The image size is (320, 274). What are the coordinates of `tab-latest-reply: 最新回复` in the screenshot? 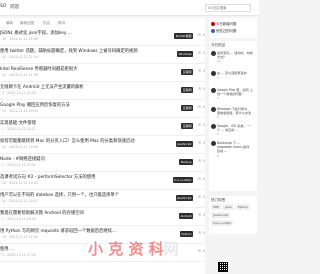 It's located at (27, 23).